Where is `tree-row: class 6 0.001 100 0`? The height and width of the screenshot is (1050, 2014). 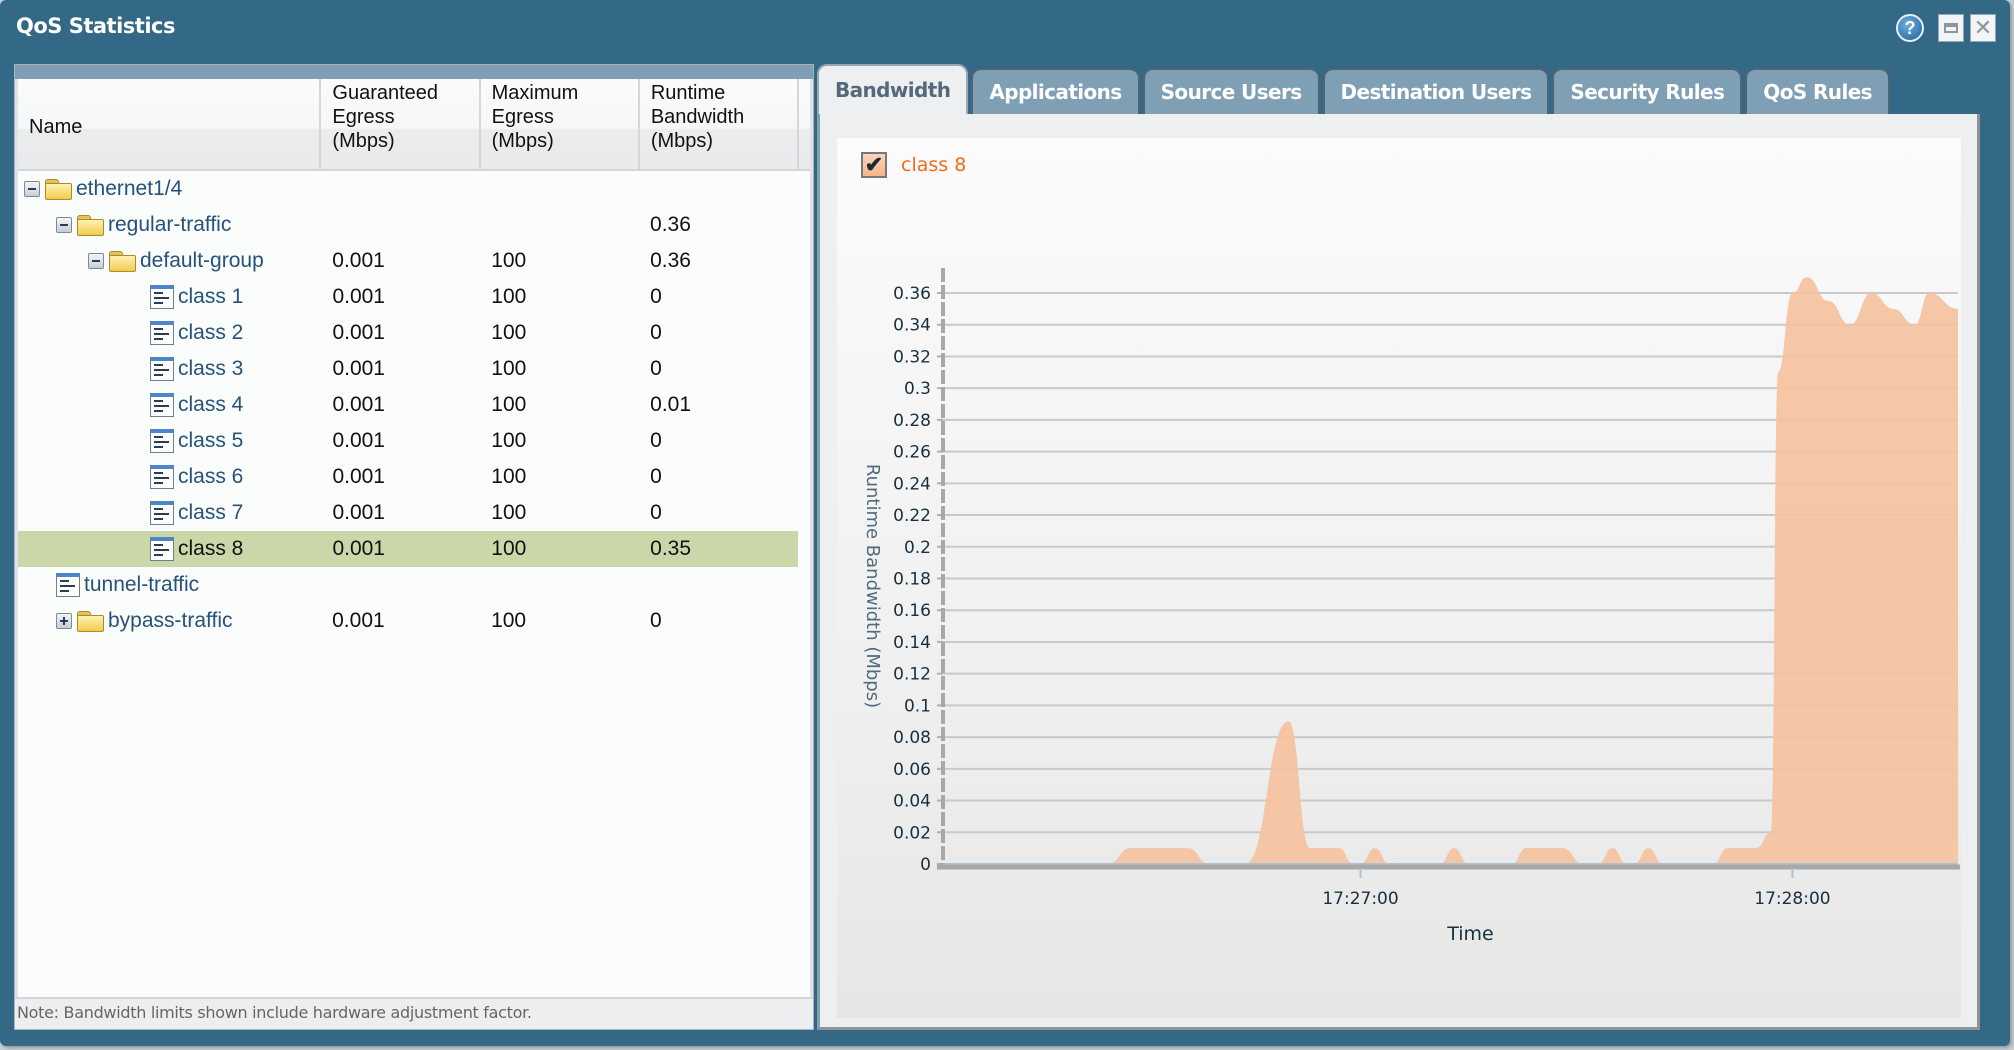
tree-row: class 6 0.001 100 0 is located at coordinates (408, 477).